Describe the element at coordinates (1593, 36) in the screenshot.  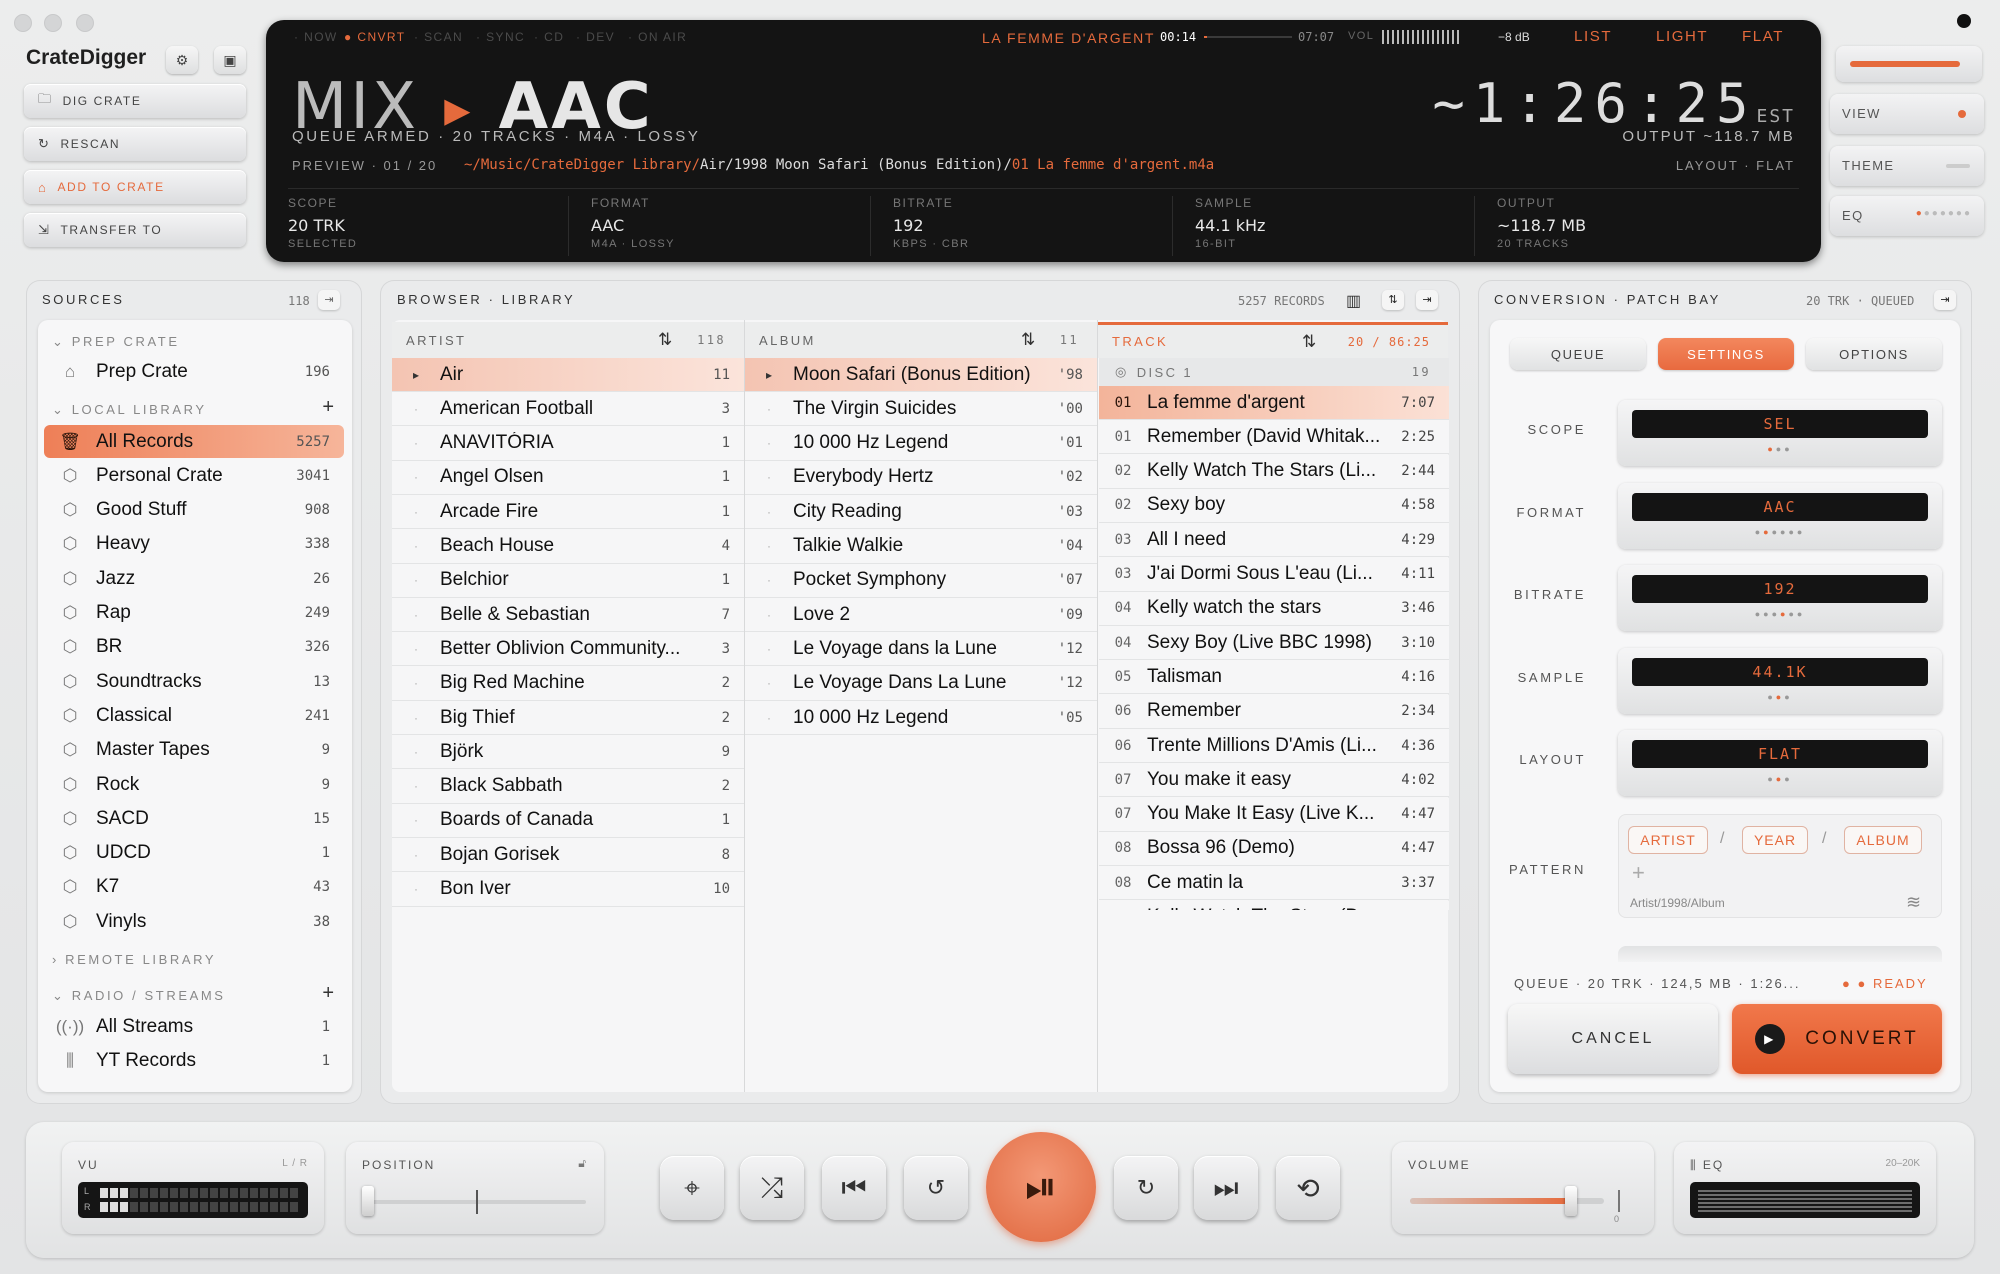
I see `mode-list: LIST` at that location.